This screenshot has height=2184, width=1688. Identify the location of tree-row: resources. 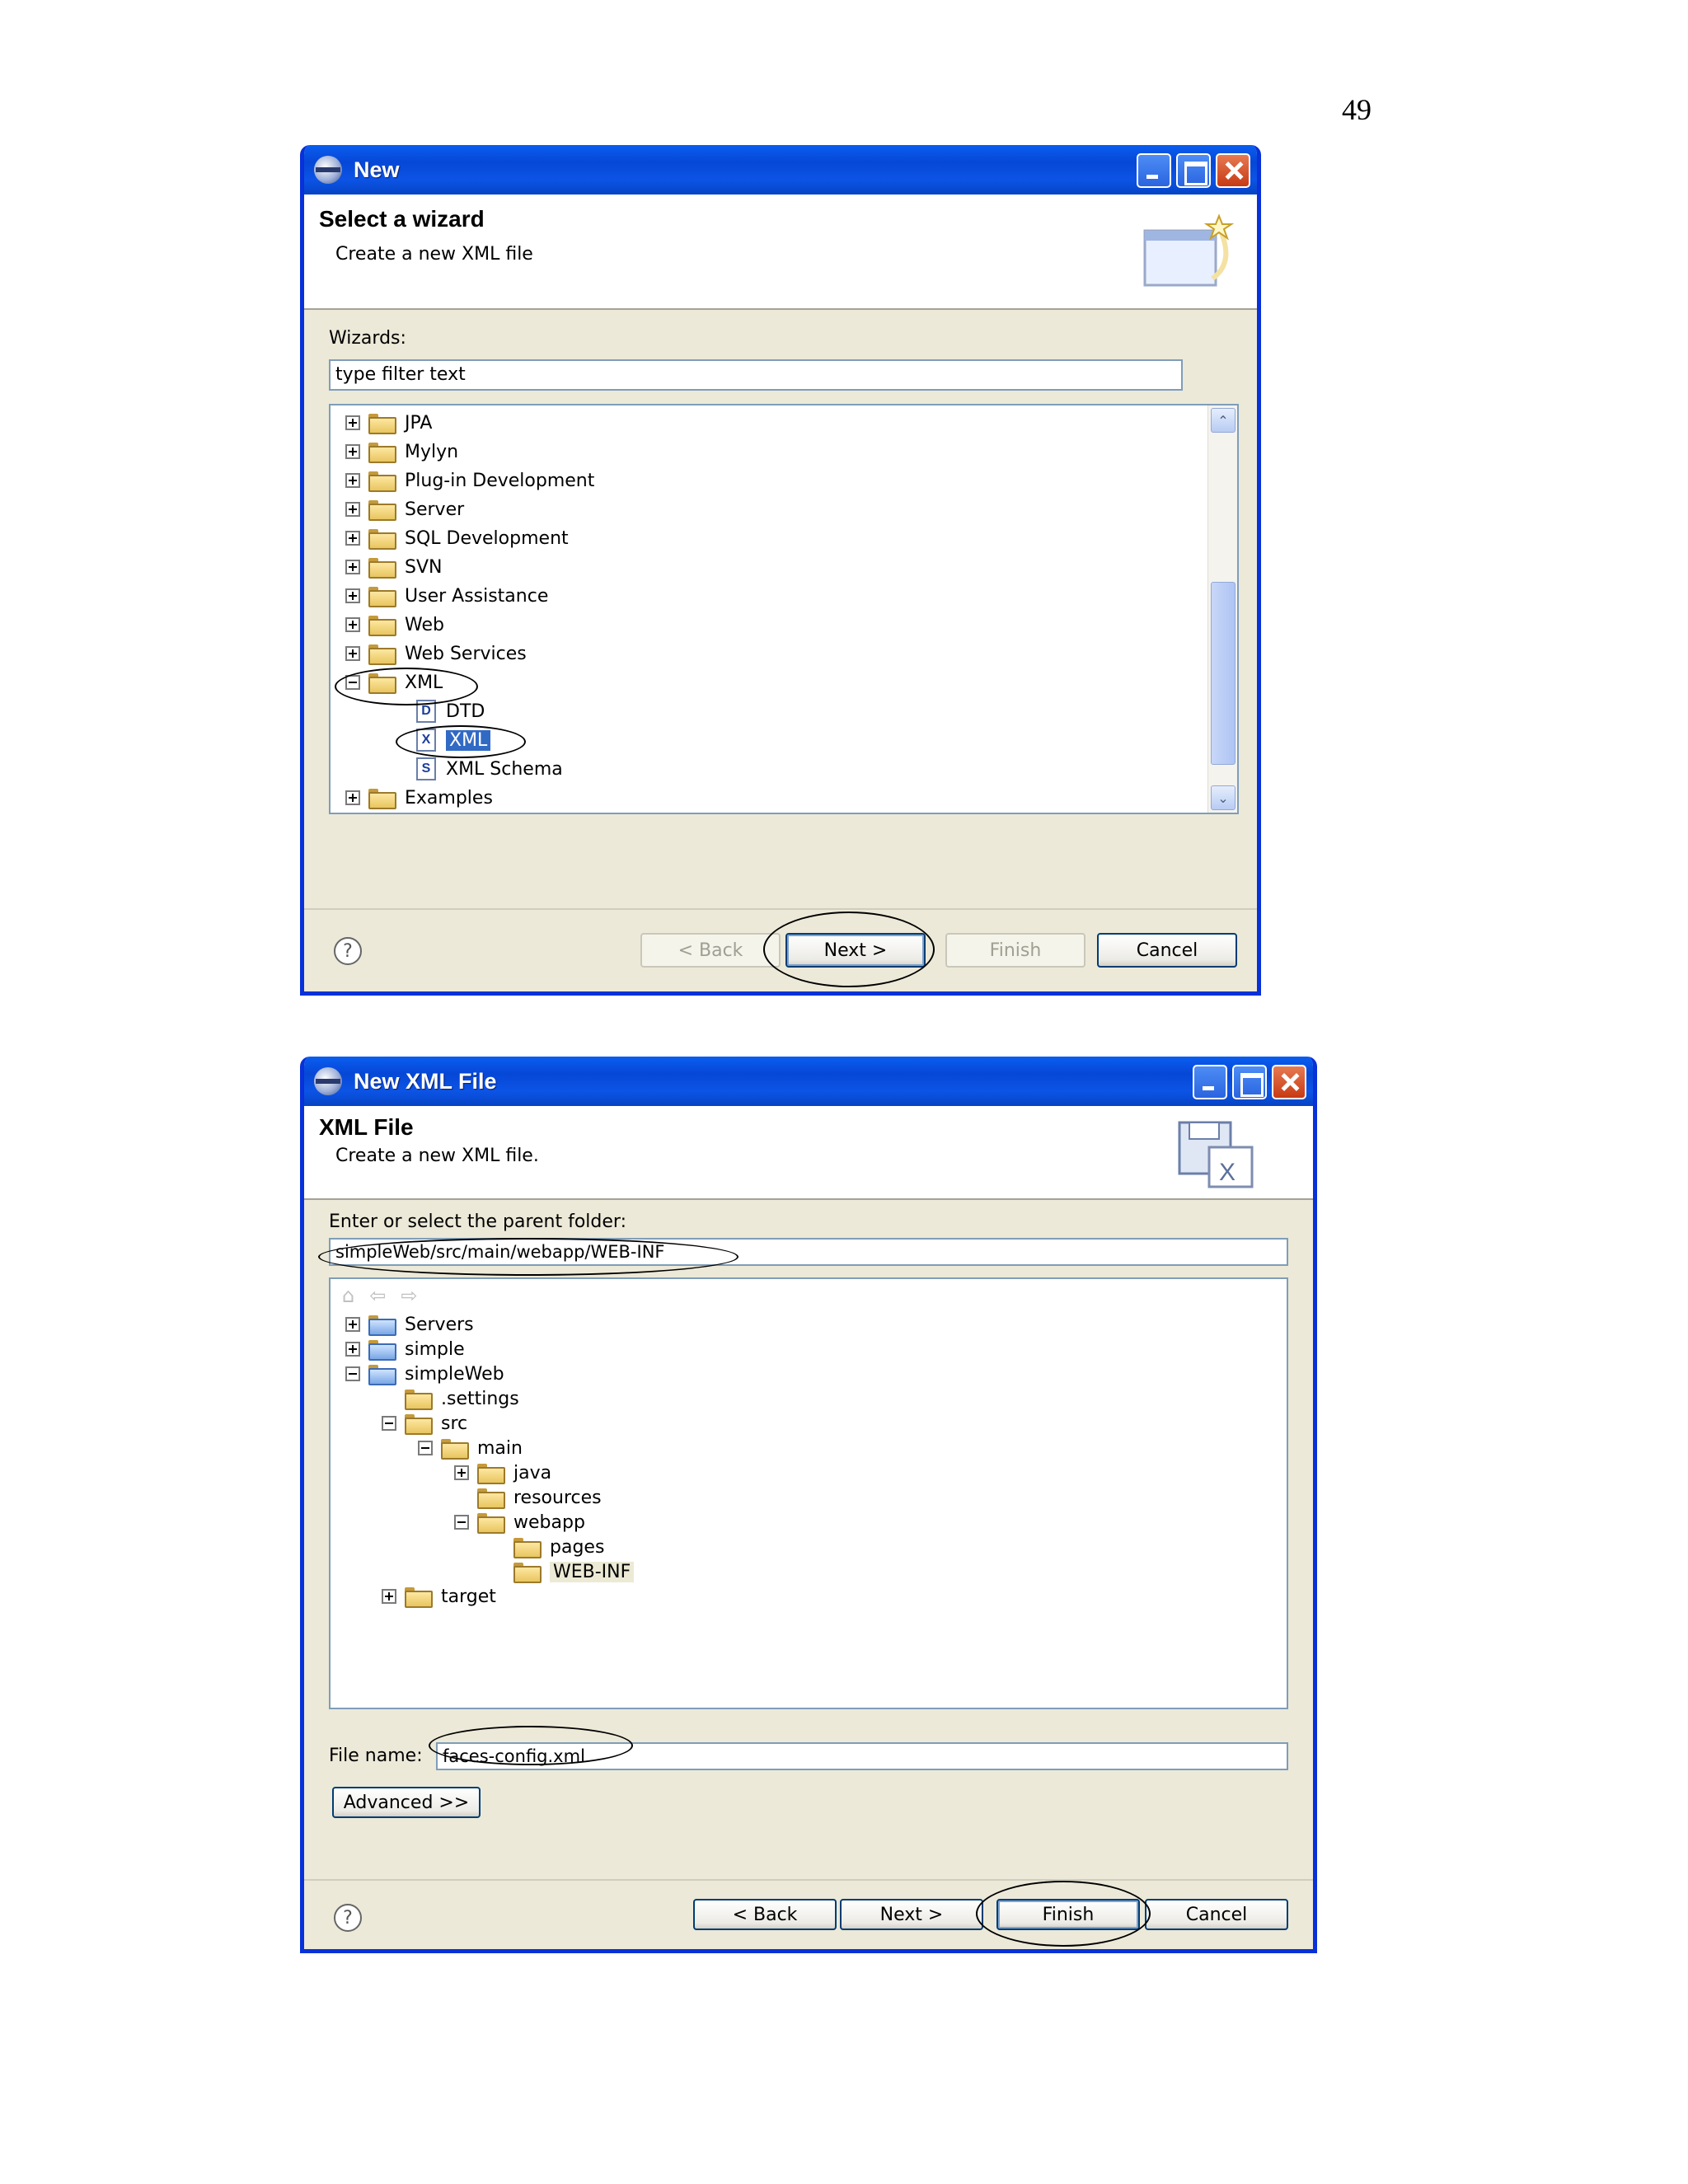
(528, 1497).